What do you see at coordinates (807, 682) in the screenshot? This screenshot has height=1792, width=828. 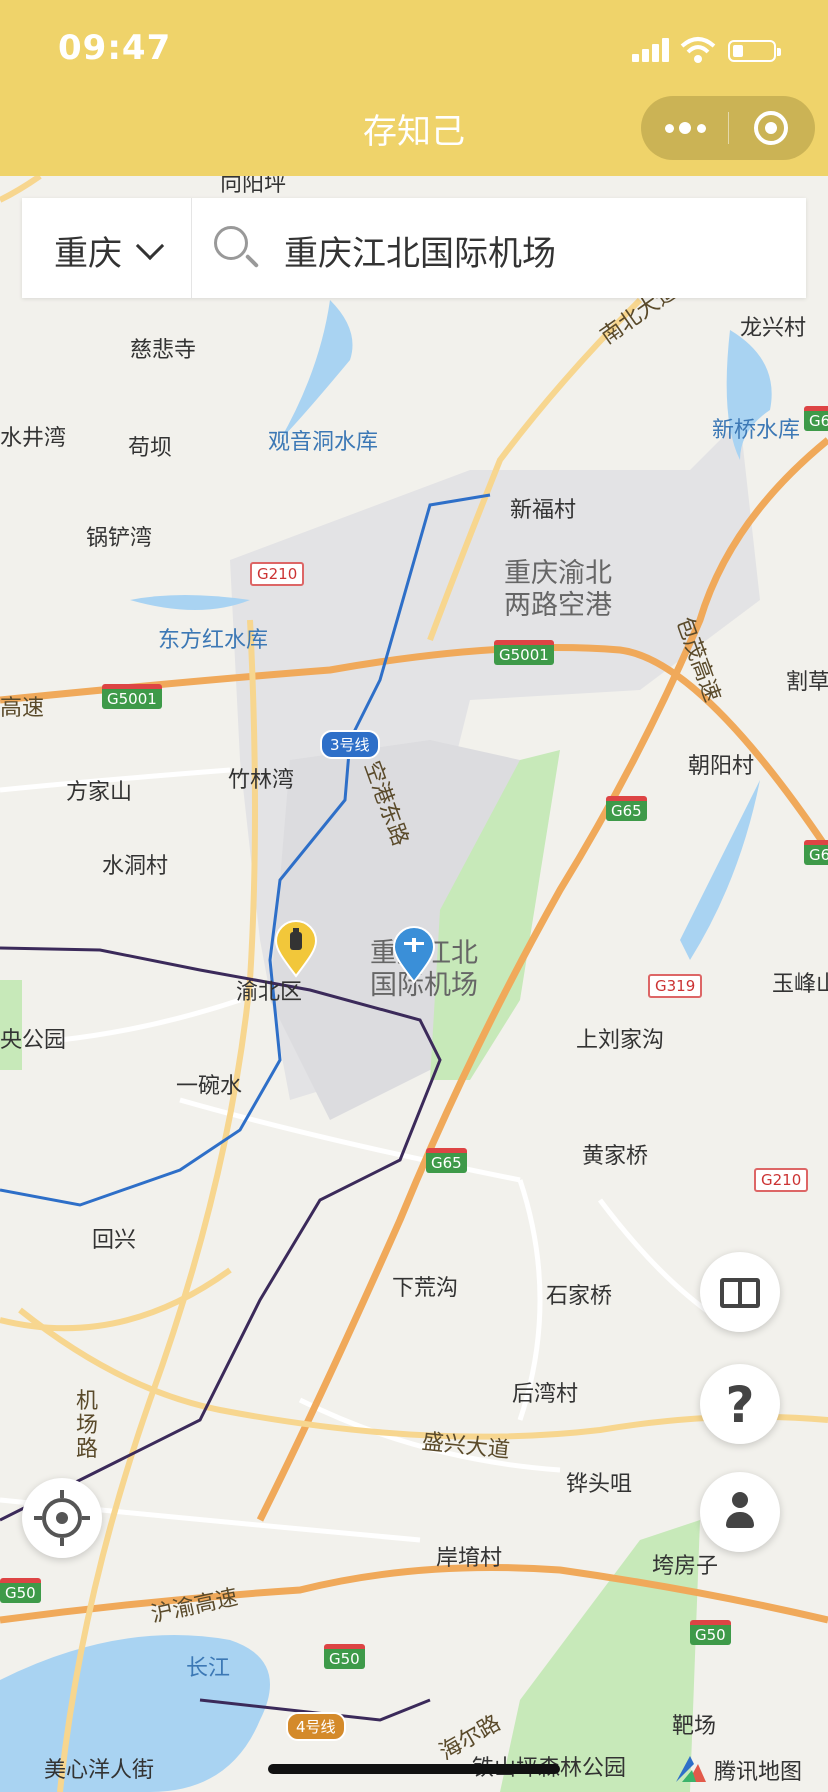 I see `map-label: 割草` at bounding box center [807, 682].